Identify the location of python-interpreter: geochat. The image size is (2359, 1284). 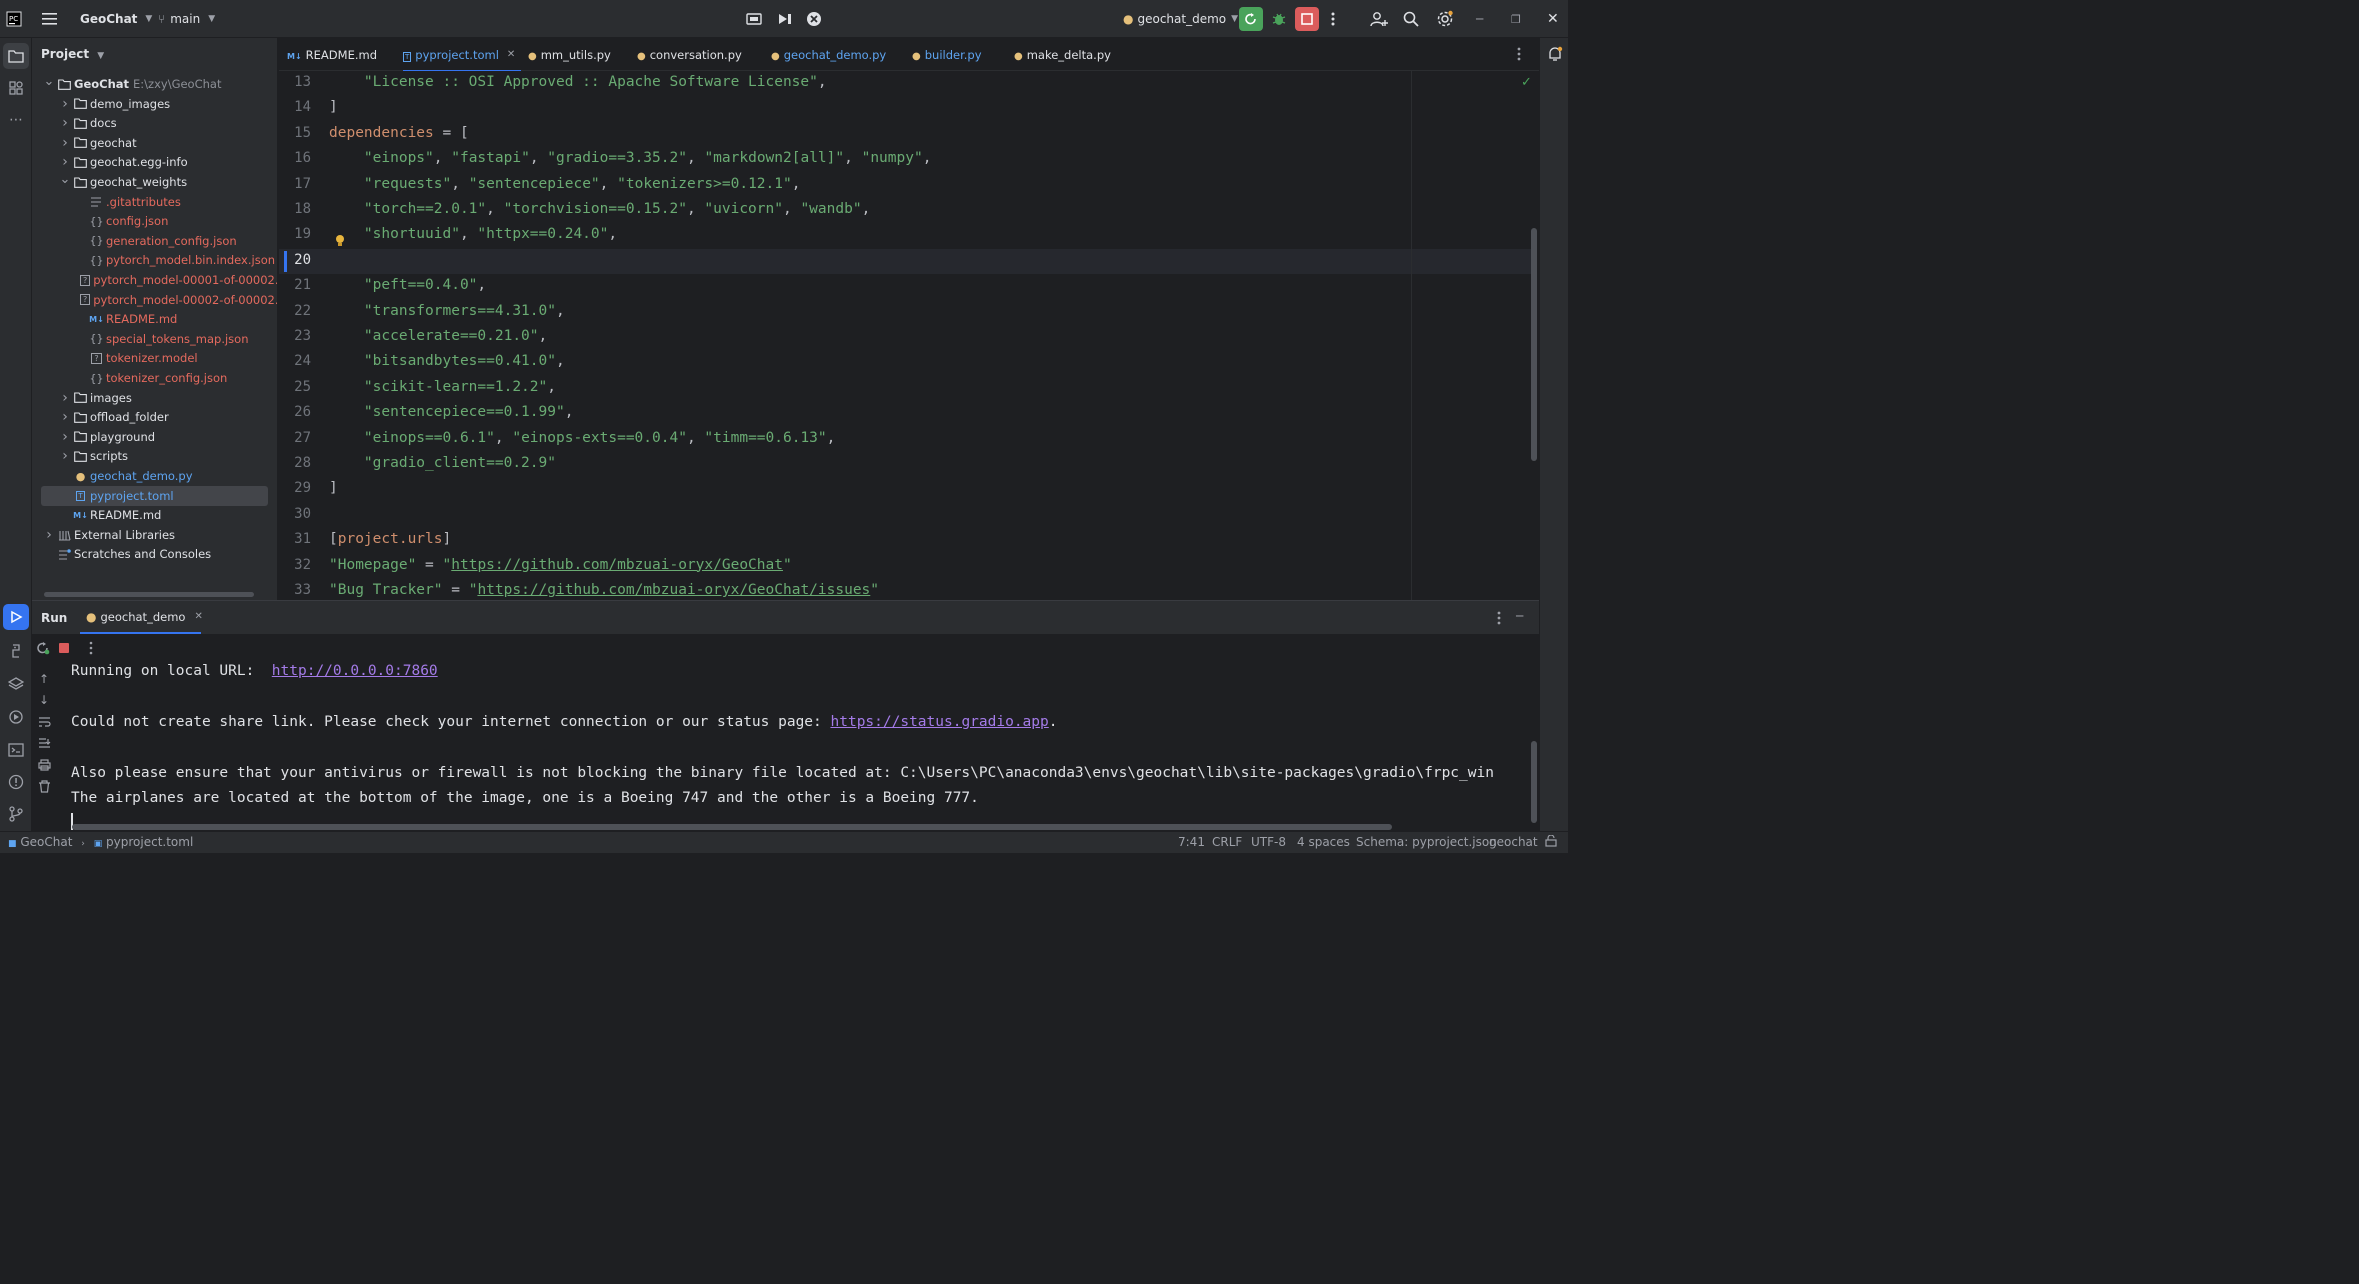
(1513, 842).